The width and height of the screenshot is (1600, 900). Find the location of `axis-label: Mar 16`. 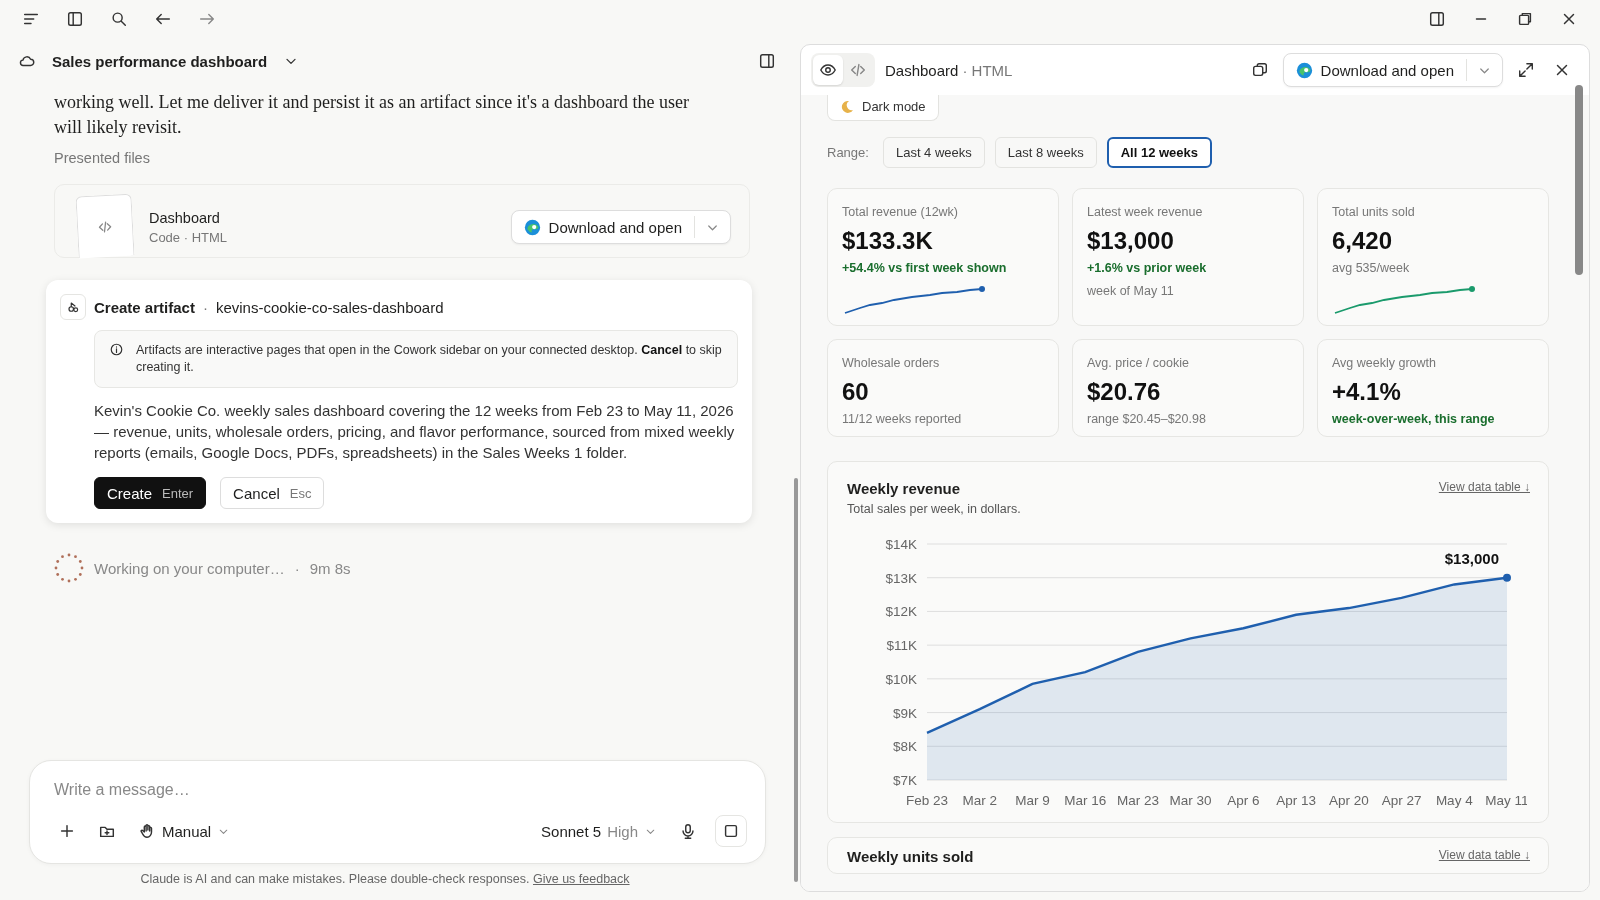

axis-label: Mar 16 is located at coordinates (1085, 800).